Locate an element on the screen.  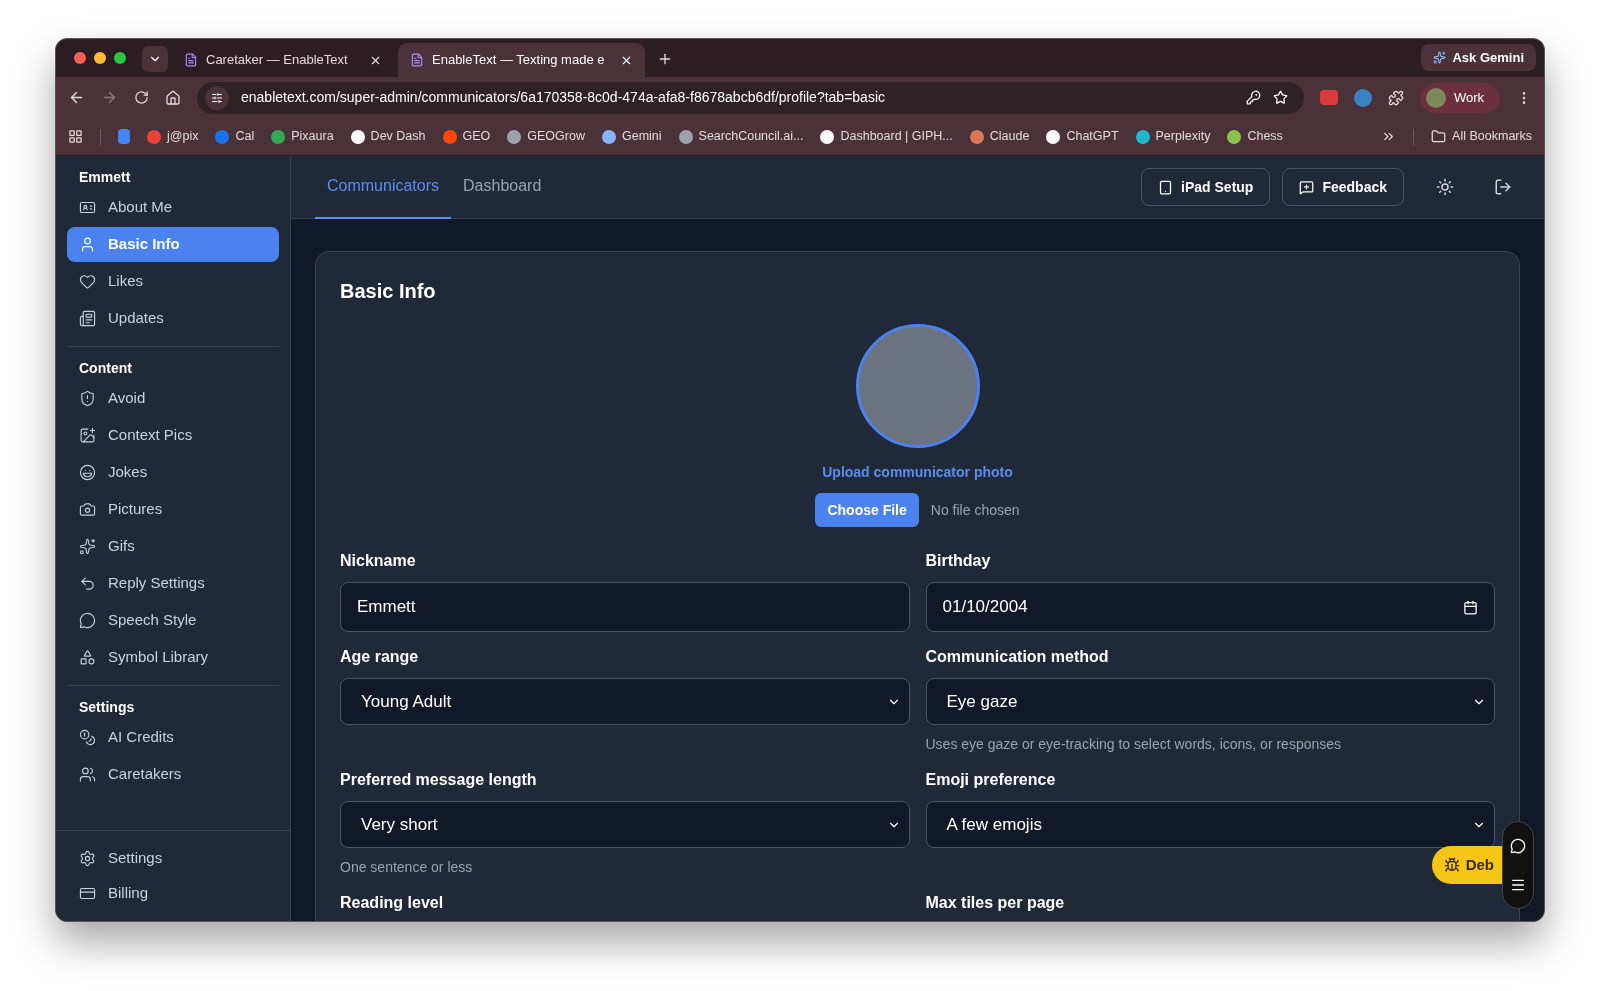
sidebar-item: Jokes is located at coordinates (173, 472).